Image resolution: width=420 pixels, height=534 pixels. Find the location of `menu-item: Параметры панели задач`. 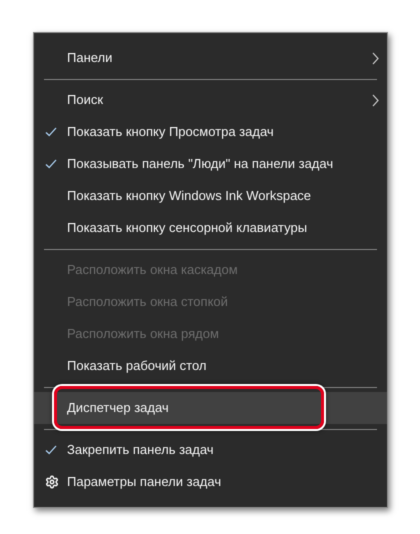

menu-item: Параметры панели задач is located at coordinates (210, 482).